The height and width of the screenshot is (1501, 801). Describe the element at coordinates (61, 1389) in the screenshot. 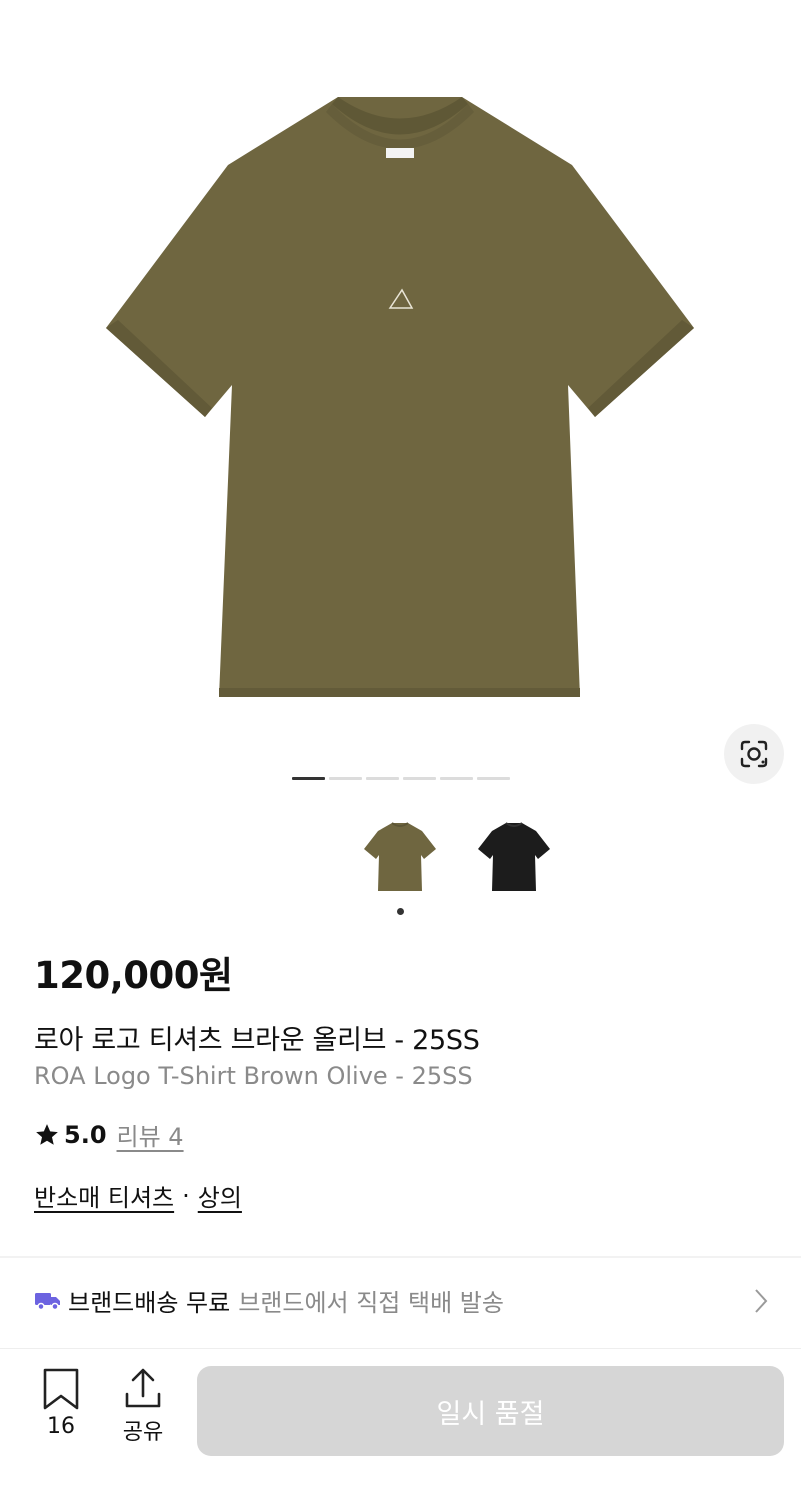

I see `bookmark-icon` at that location.